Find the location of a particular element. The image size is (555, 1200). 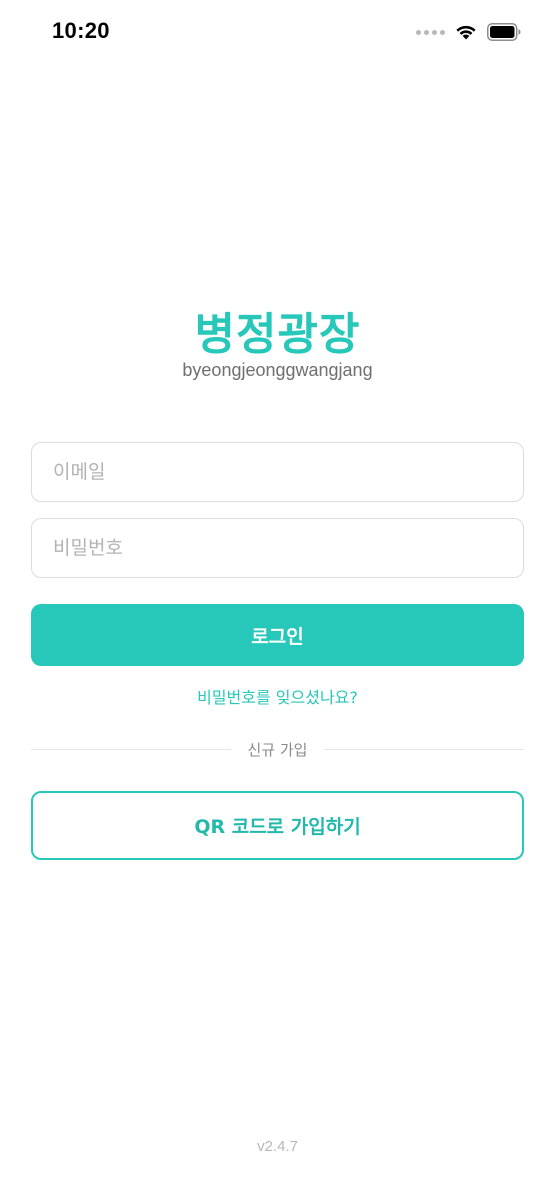

password-field-container is located at coordinates (277, 548).